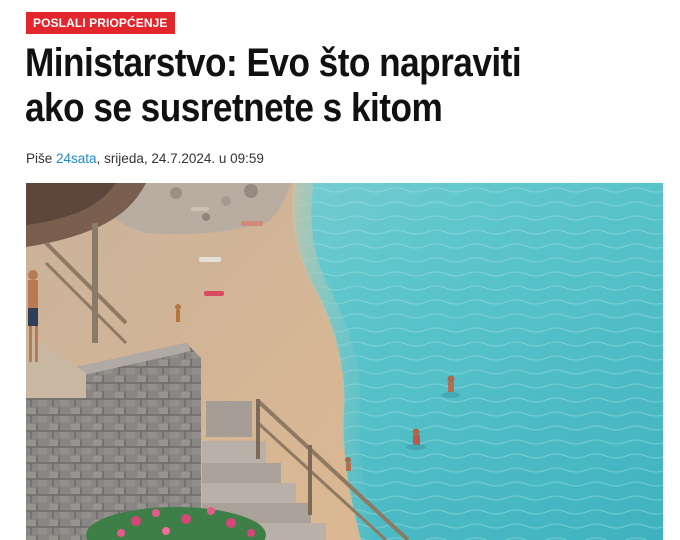 The width and height of the screenshot is (680, 540). Describe the element at coordinates (100, 23) in the screenshot. I see `category-badge: POSLALI PRIOPĆENJE` at that location.